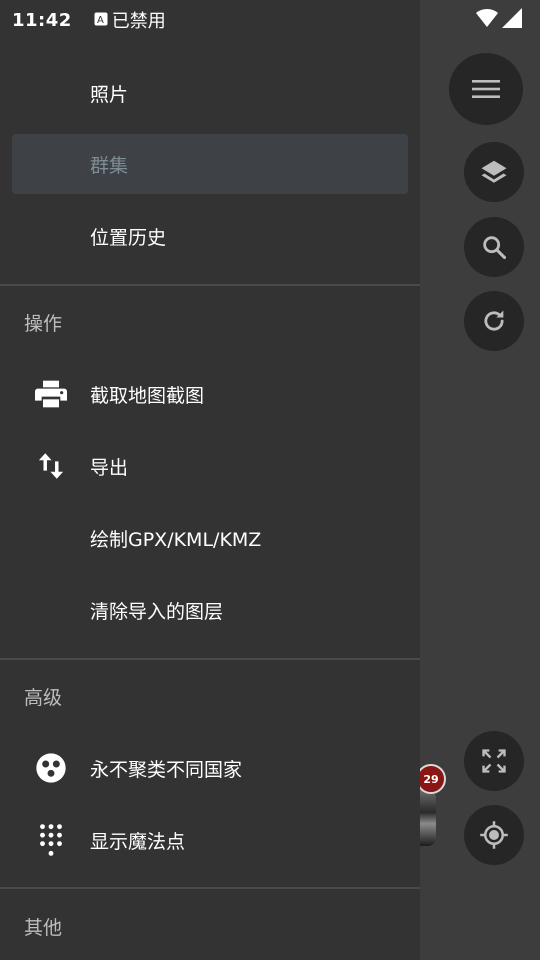 The height and width of the screenshot is (960, 540). I want to click on layers-button, so click(494, 172).